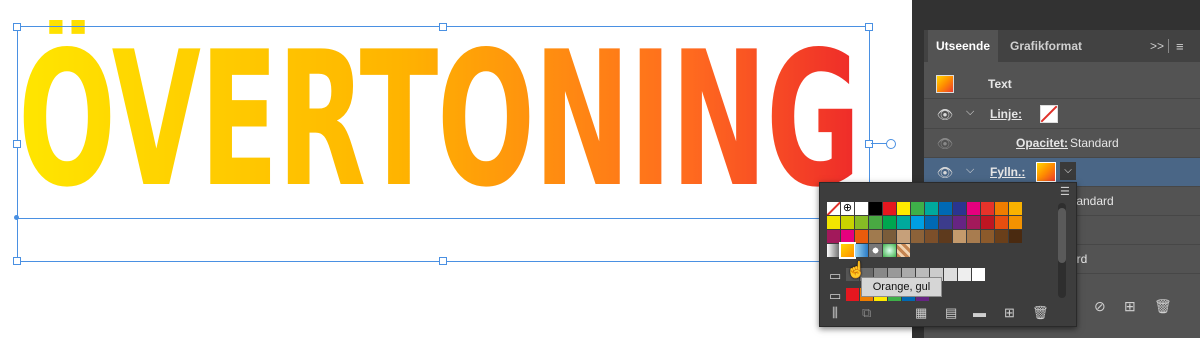 The height and width of the screenshot is (338, 1200). Describe the element at coordinates (847, 208) in the screenshot. I see `swatch-registration: ⊕` at that location.